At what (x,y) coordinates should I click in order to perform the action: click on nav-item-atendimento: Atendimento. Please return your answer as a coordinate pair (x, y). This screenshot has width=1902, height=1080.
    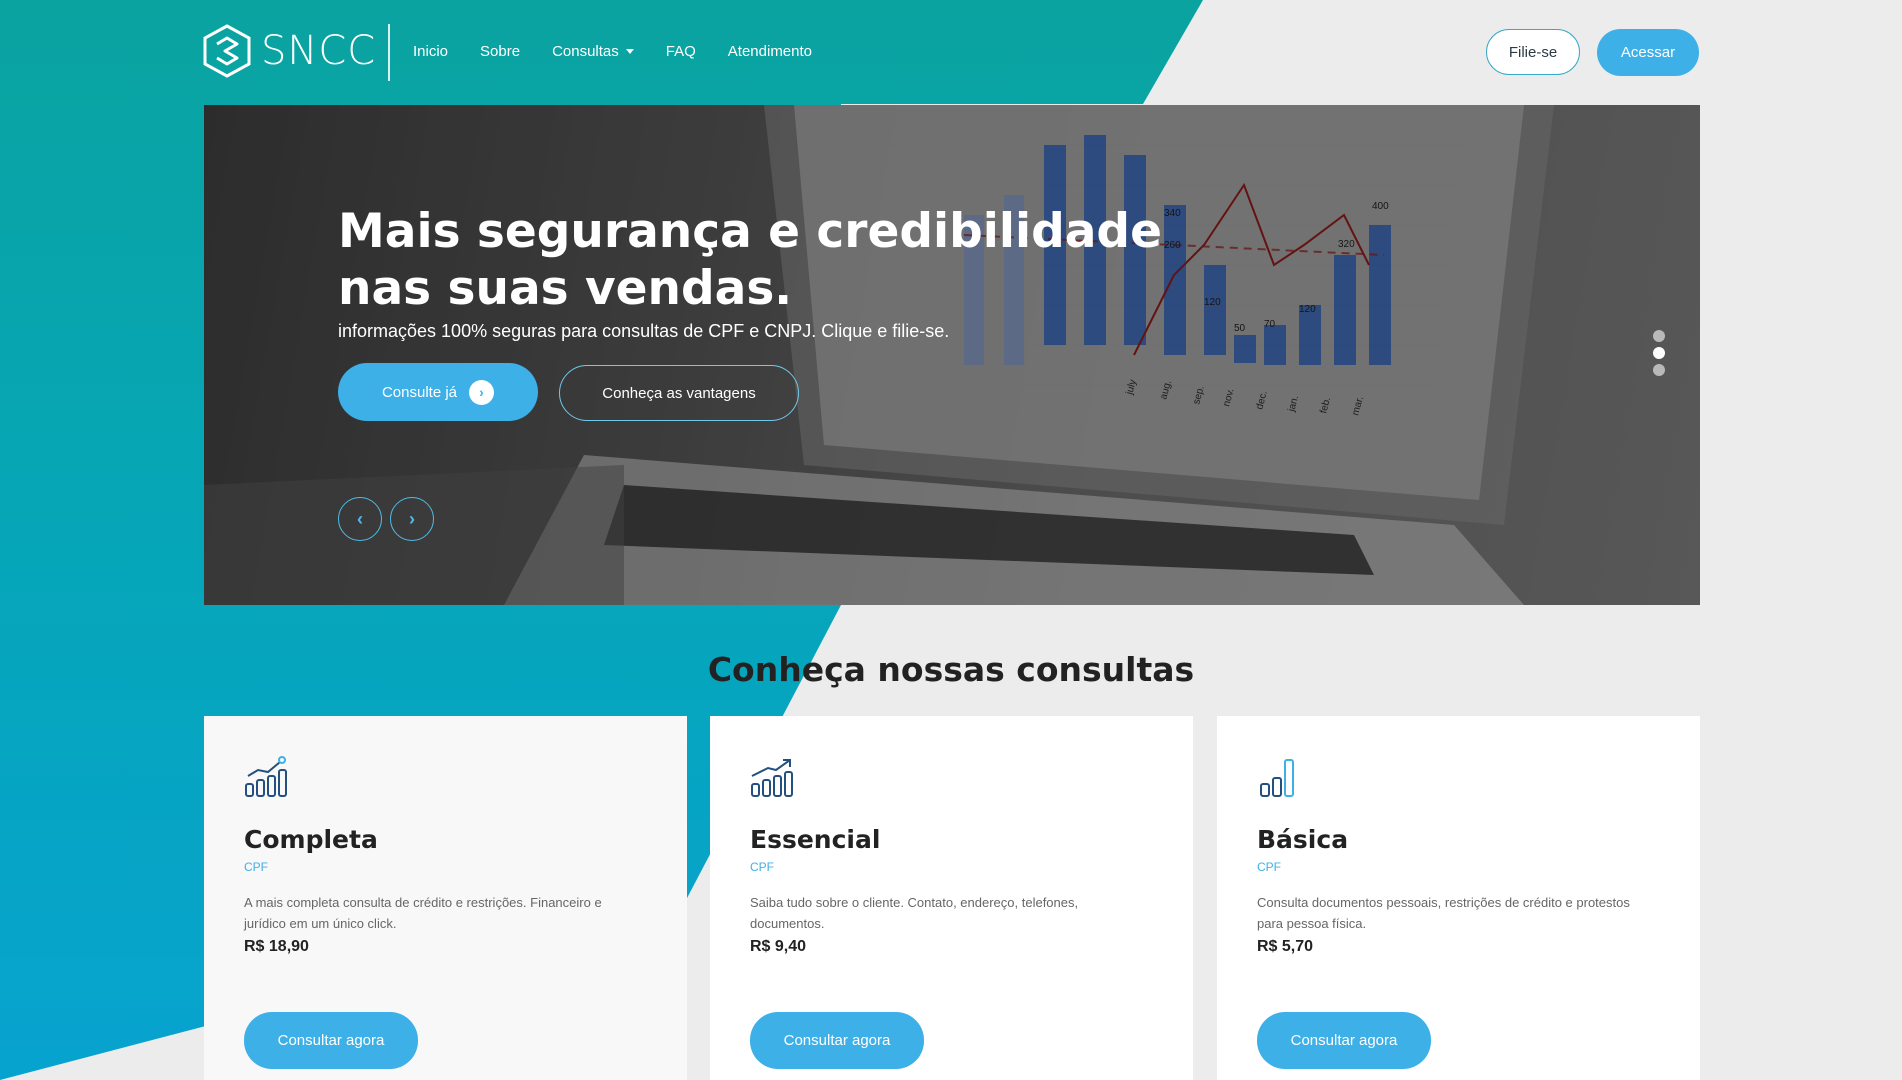
    Looking at the image, I should click on (770, 51).